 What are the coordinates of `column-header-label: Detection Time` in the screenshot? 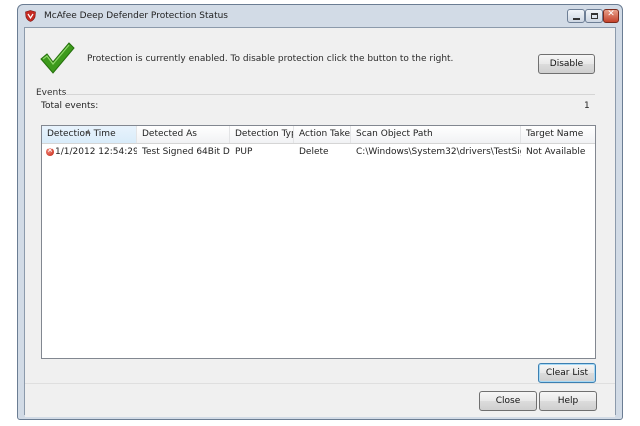 It's located at (81, 134).